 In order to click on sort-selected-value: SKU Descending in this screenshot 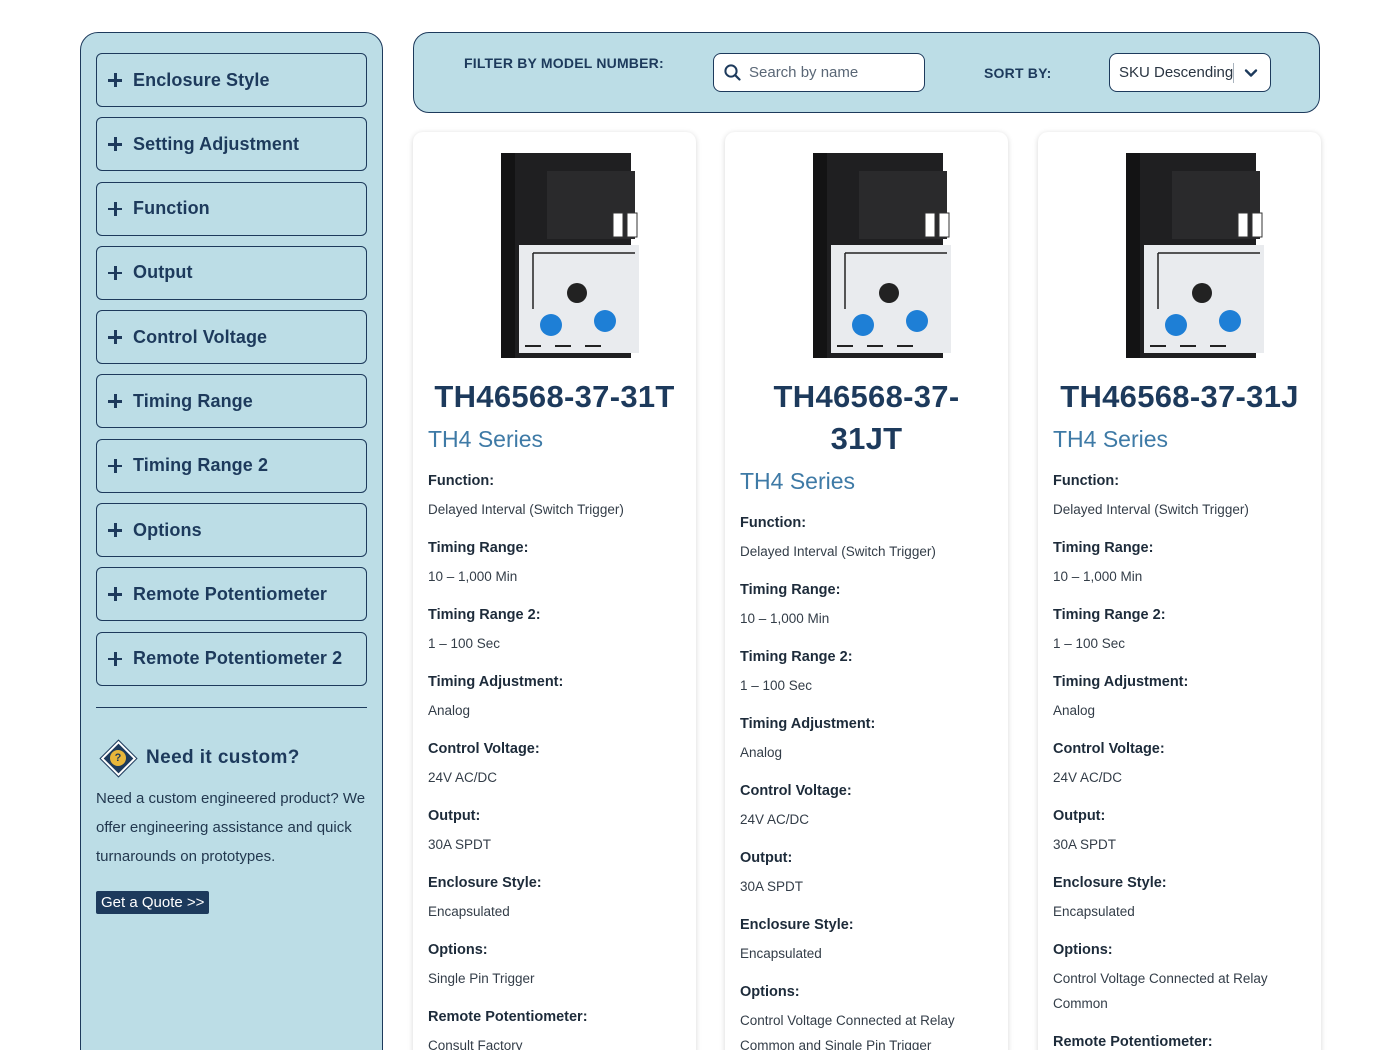, I will do `click(1176, 72)`.